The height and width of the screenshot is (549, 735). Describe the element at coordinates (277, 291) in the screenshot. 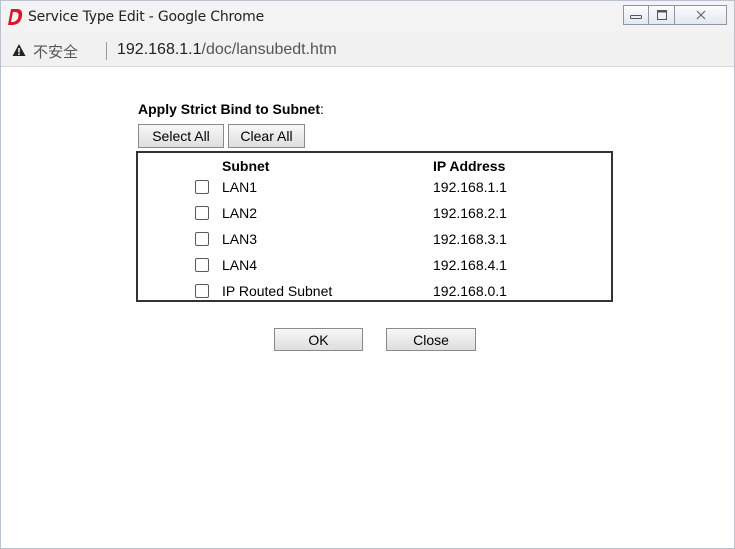

I see `subnet-label: IP Routed Subnet` at that location.